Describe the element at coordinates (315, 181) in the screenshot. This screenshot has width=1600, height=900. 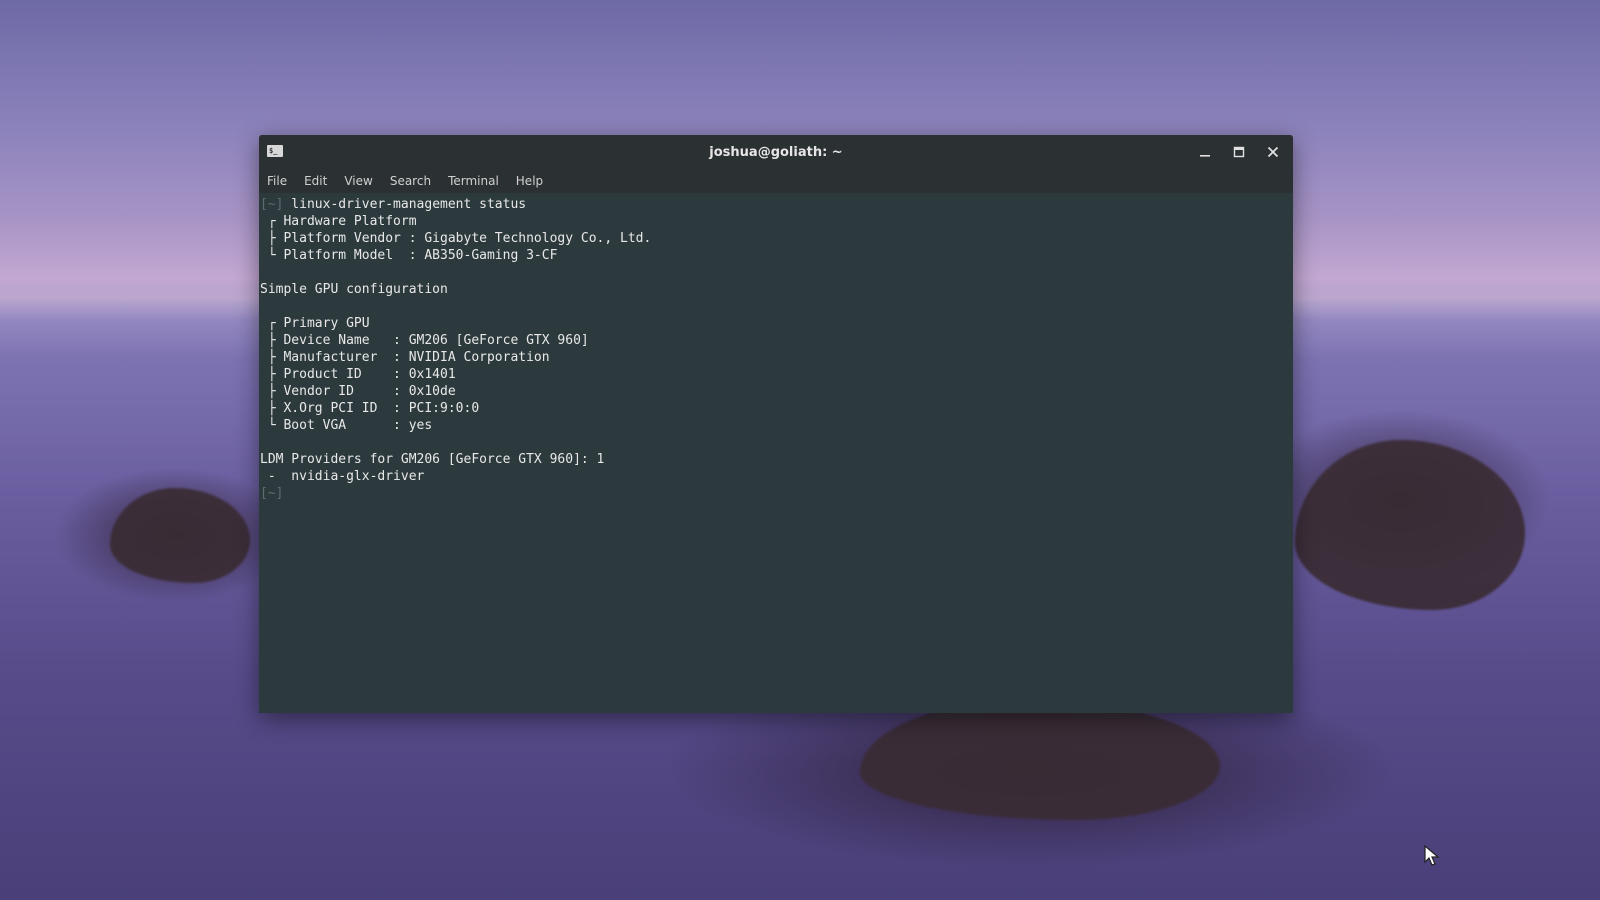
I see `menu-edit: Edit` at that location.